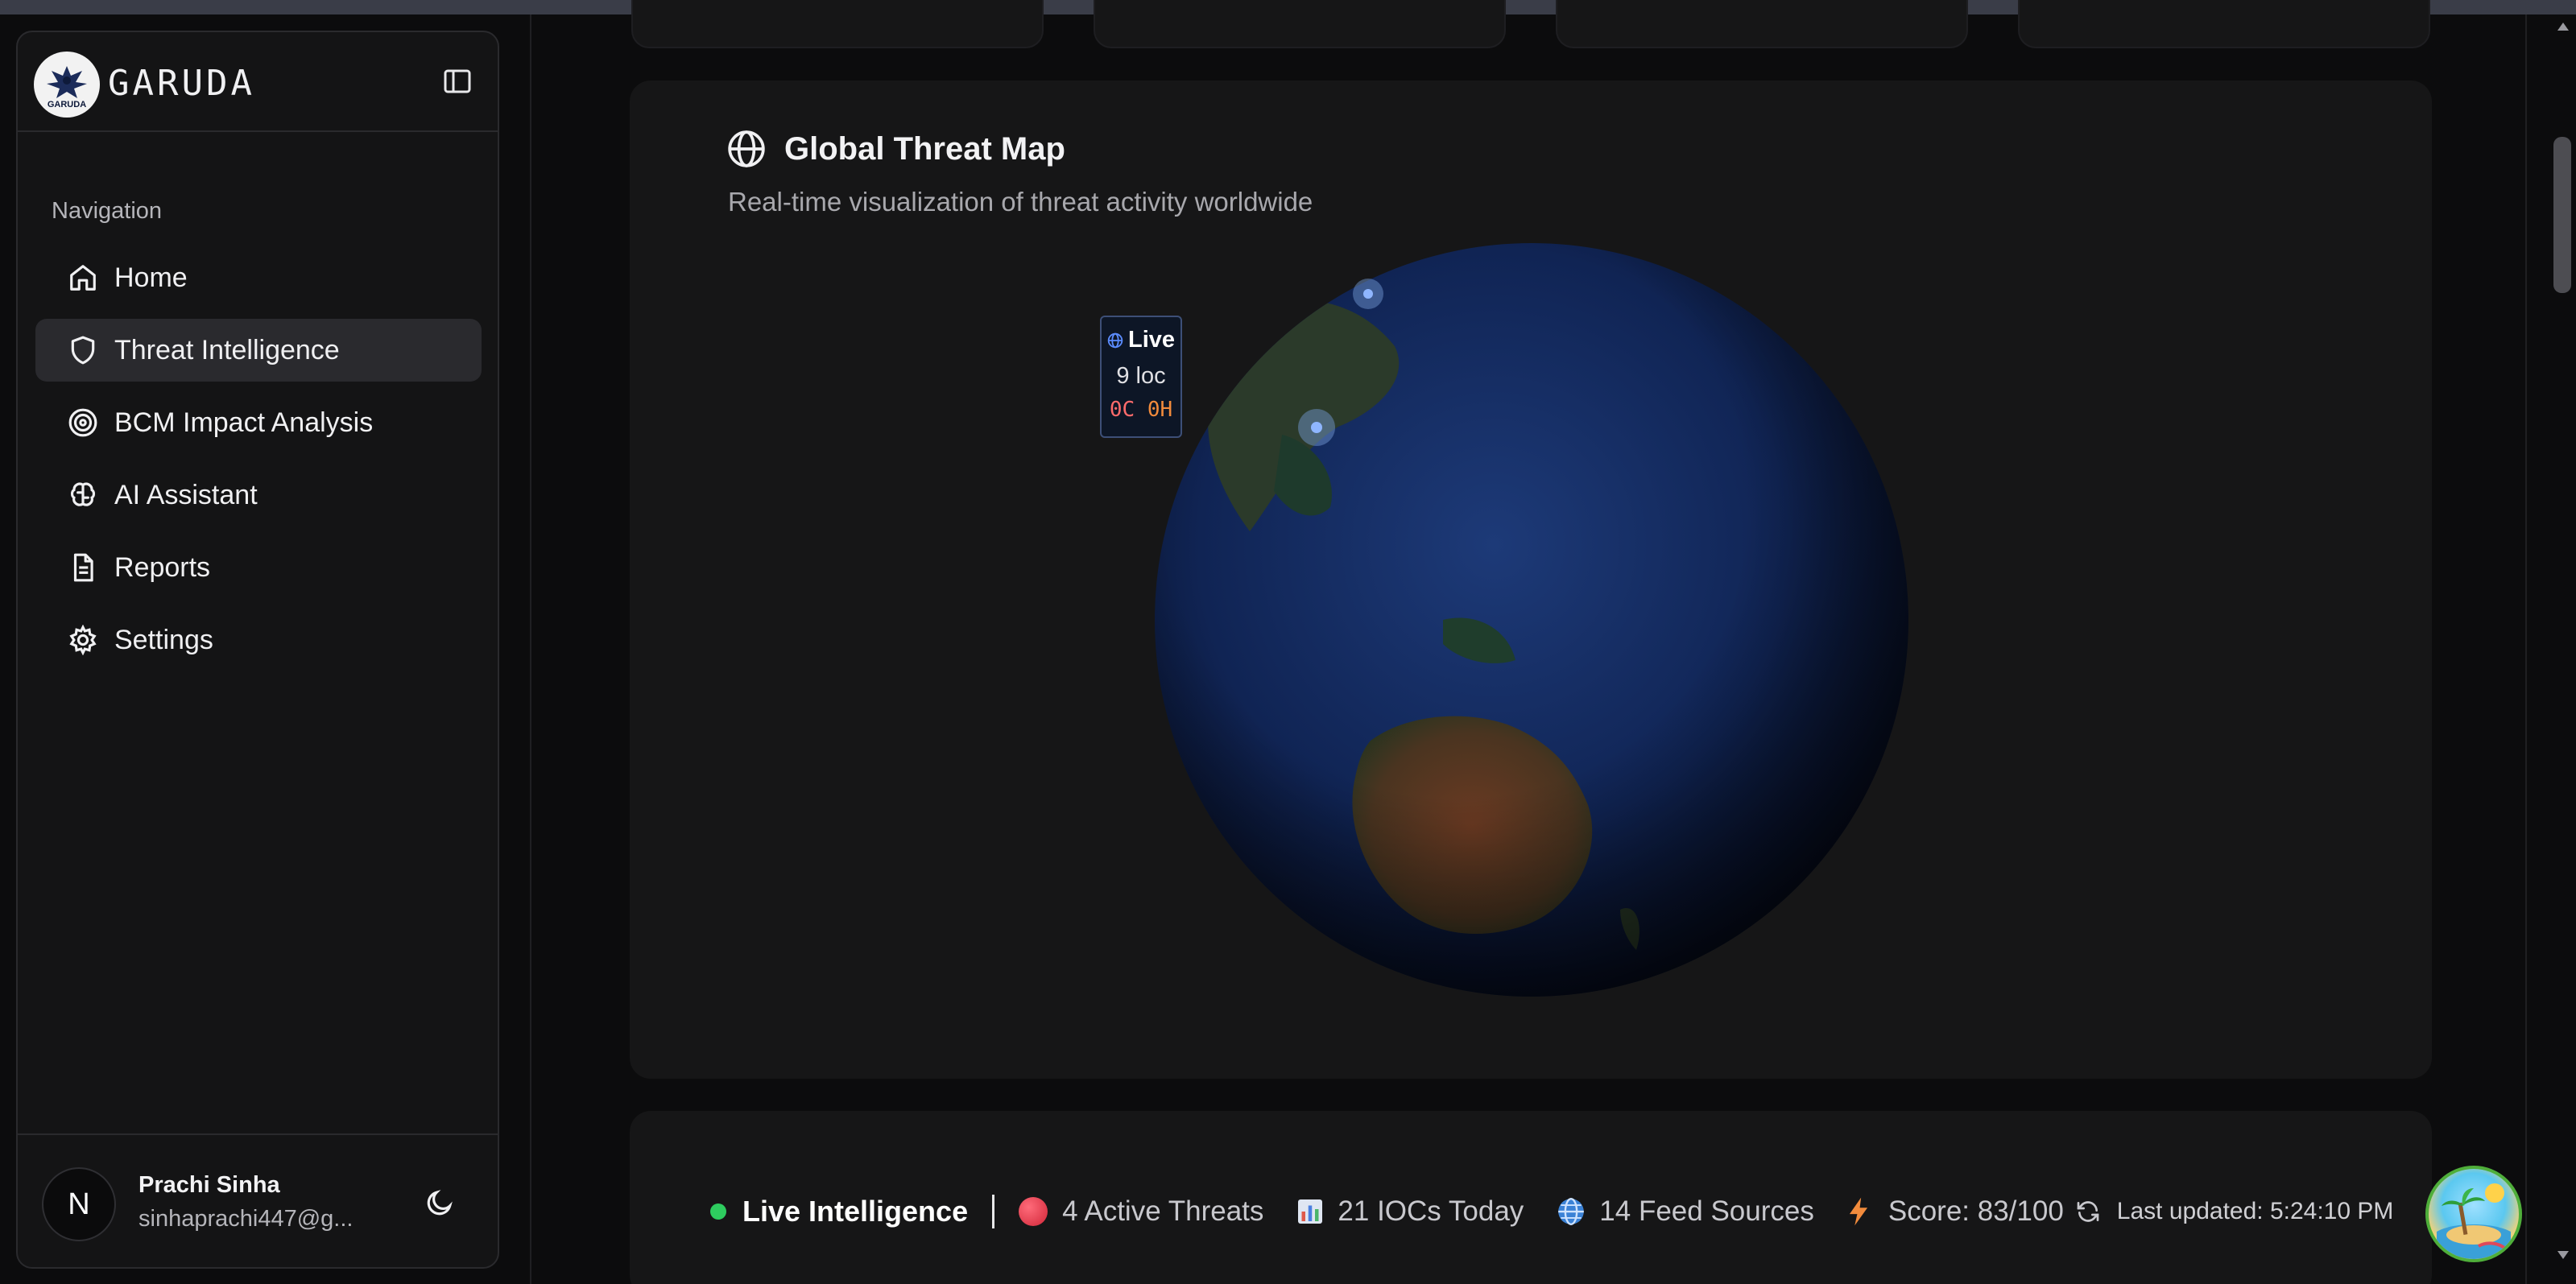 The height and width of the screenshot is (1284, 2576). I want to click on popup-severity: 0C 0H, so click(1141, 410).